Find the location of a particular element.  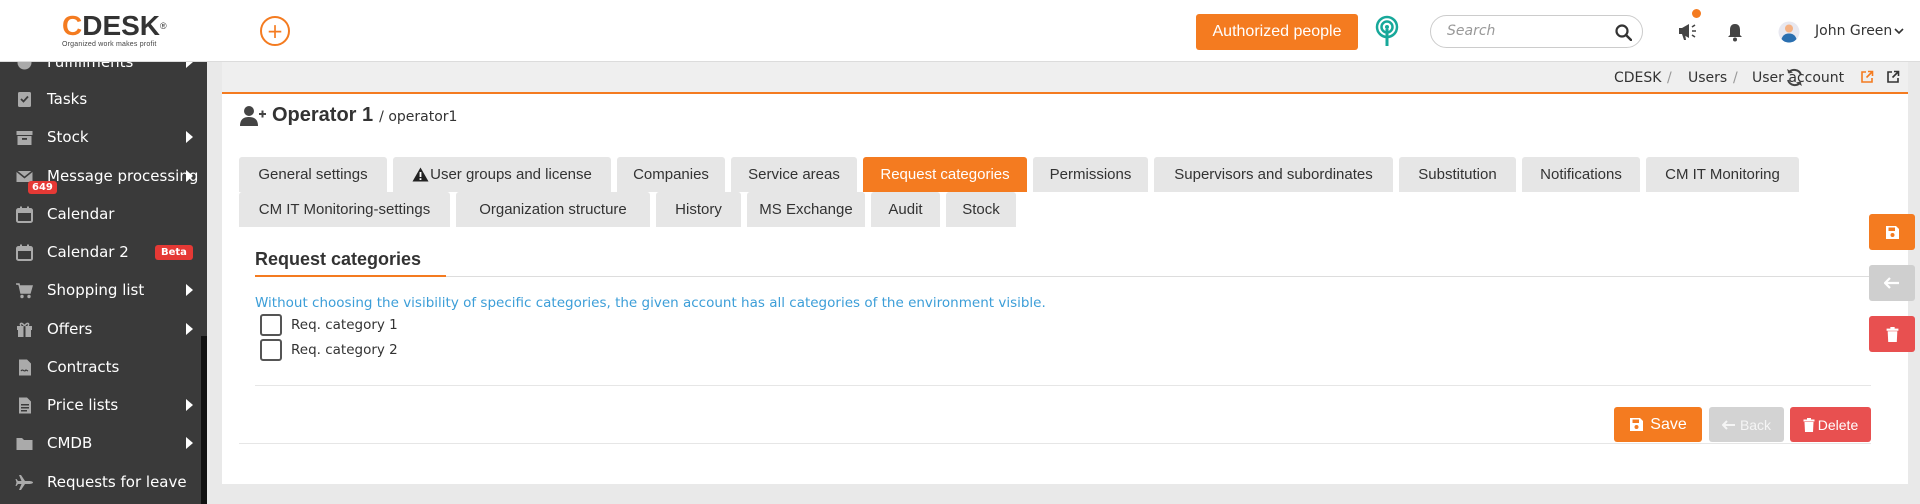

beta-badge: Beta is located at coordinates (174, 252).